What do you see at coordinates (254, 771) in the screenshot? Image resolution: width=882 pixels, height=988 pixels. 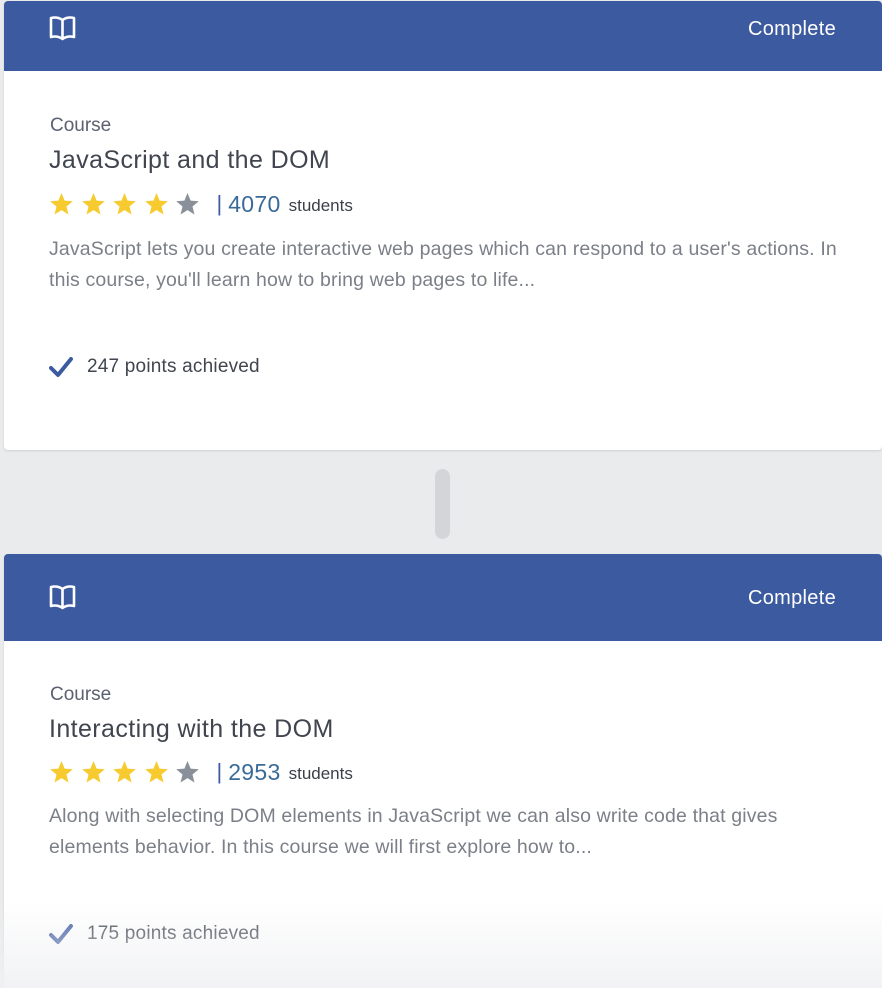 I see `student-count: 2953` at bounding box center [254, 771].